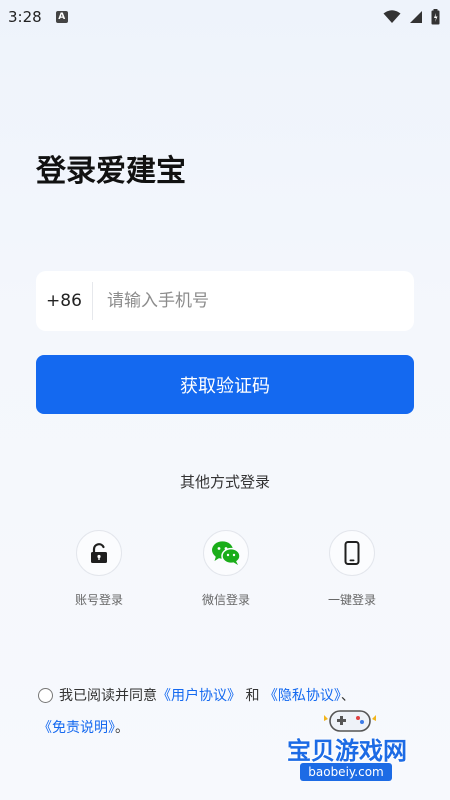 The width and height of the screenshot is (450, 800). Describe the element at coordinates (224, 482) in the screenshot. I see `other-methods-title: 其他方式登录` at that location.